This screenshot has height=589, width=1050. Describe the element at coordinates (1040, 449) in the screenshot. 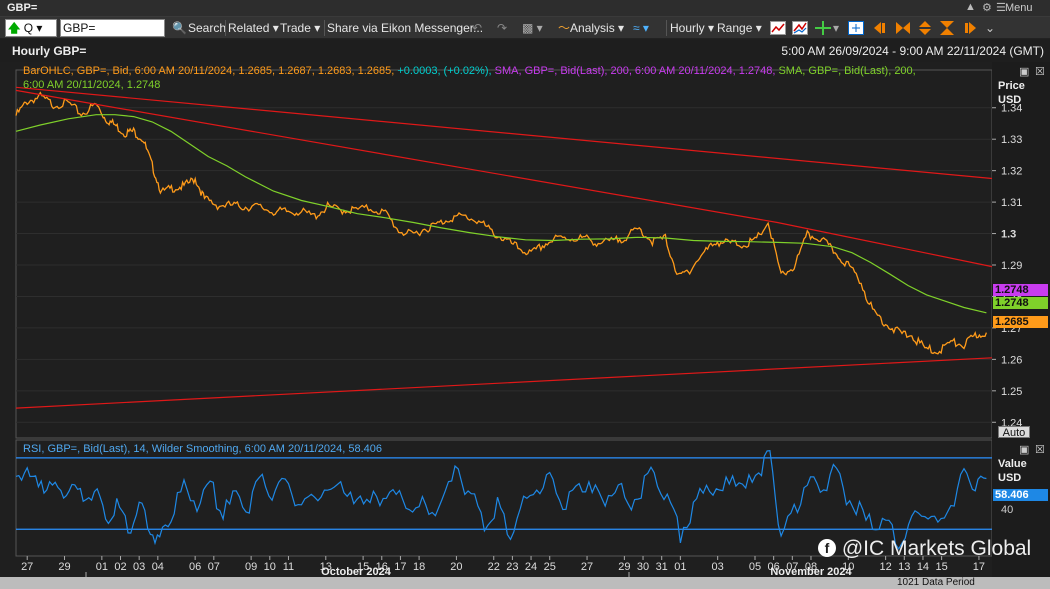

I see `rsi-close-icon: ☒` at that location.